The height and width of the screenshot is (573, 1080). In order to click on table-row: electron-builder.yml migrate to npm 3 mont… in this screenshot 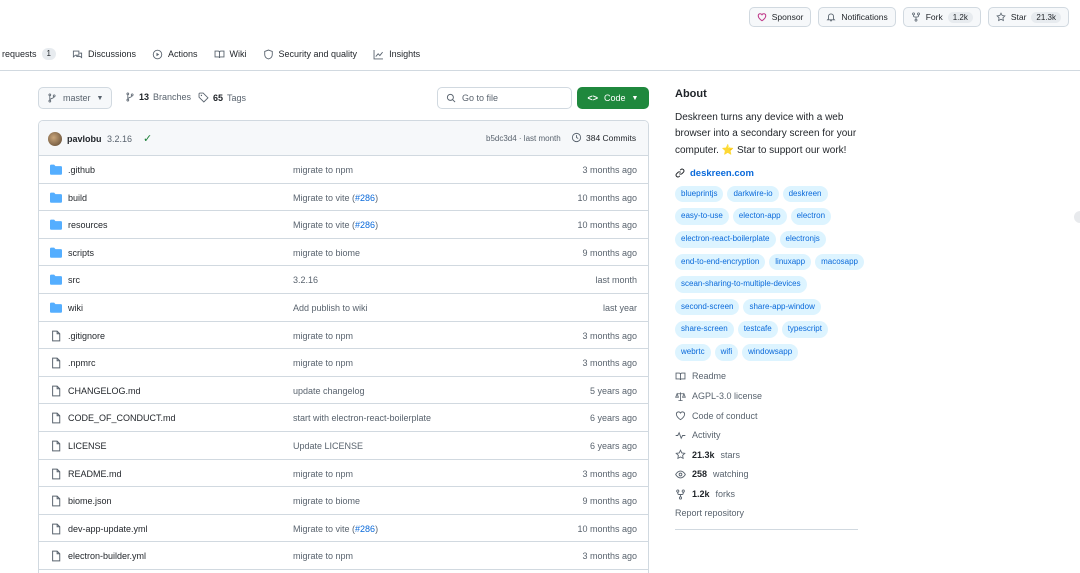, I will do `click(343, 556)`.